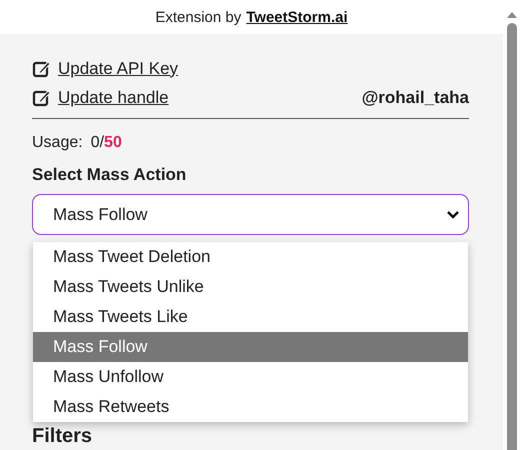  What do you see at coordinates (110, 175) in the screenshot?
I see `section-heading: Select Mass Action` at bounding box center [110, 175].